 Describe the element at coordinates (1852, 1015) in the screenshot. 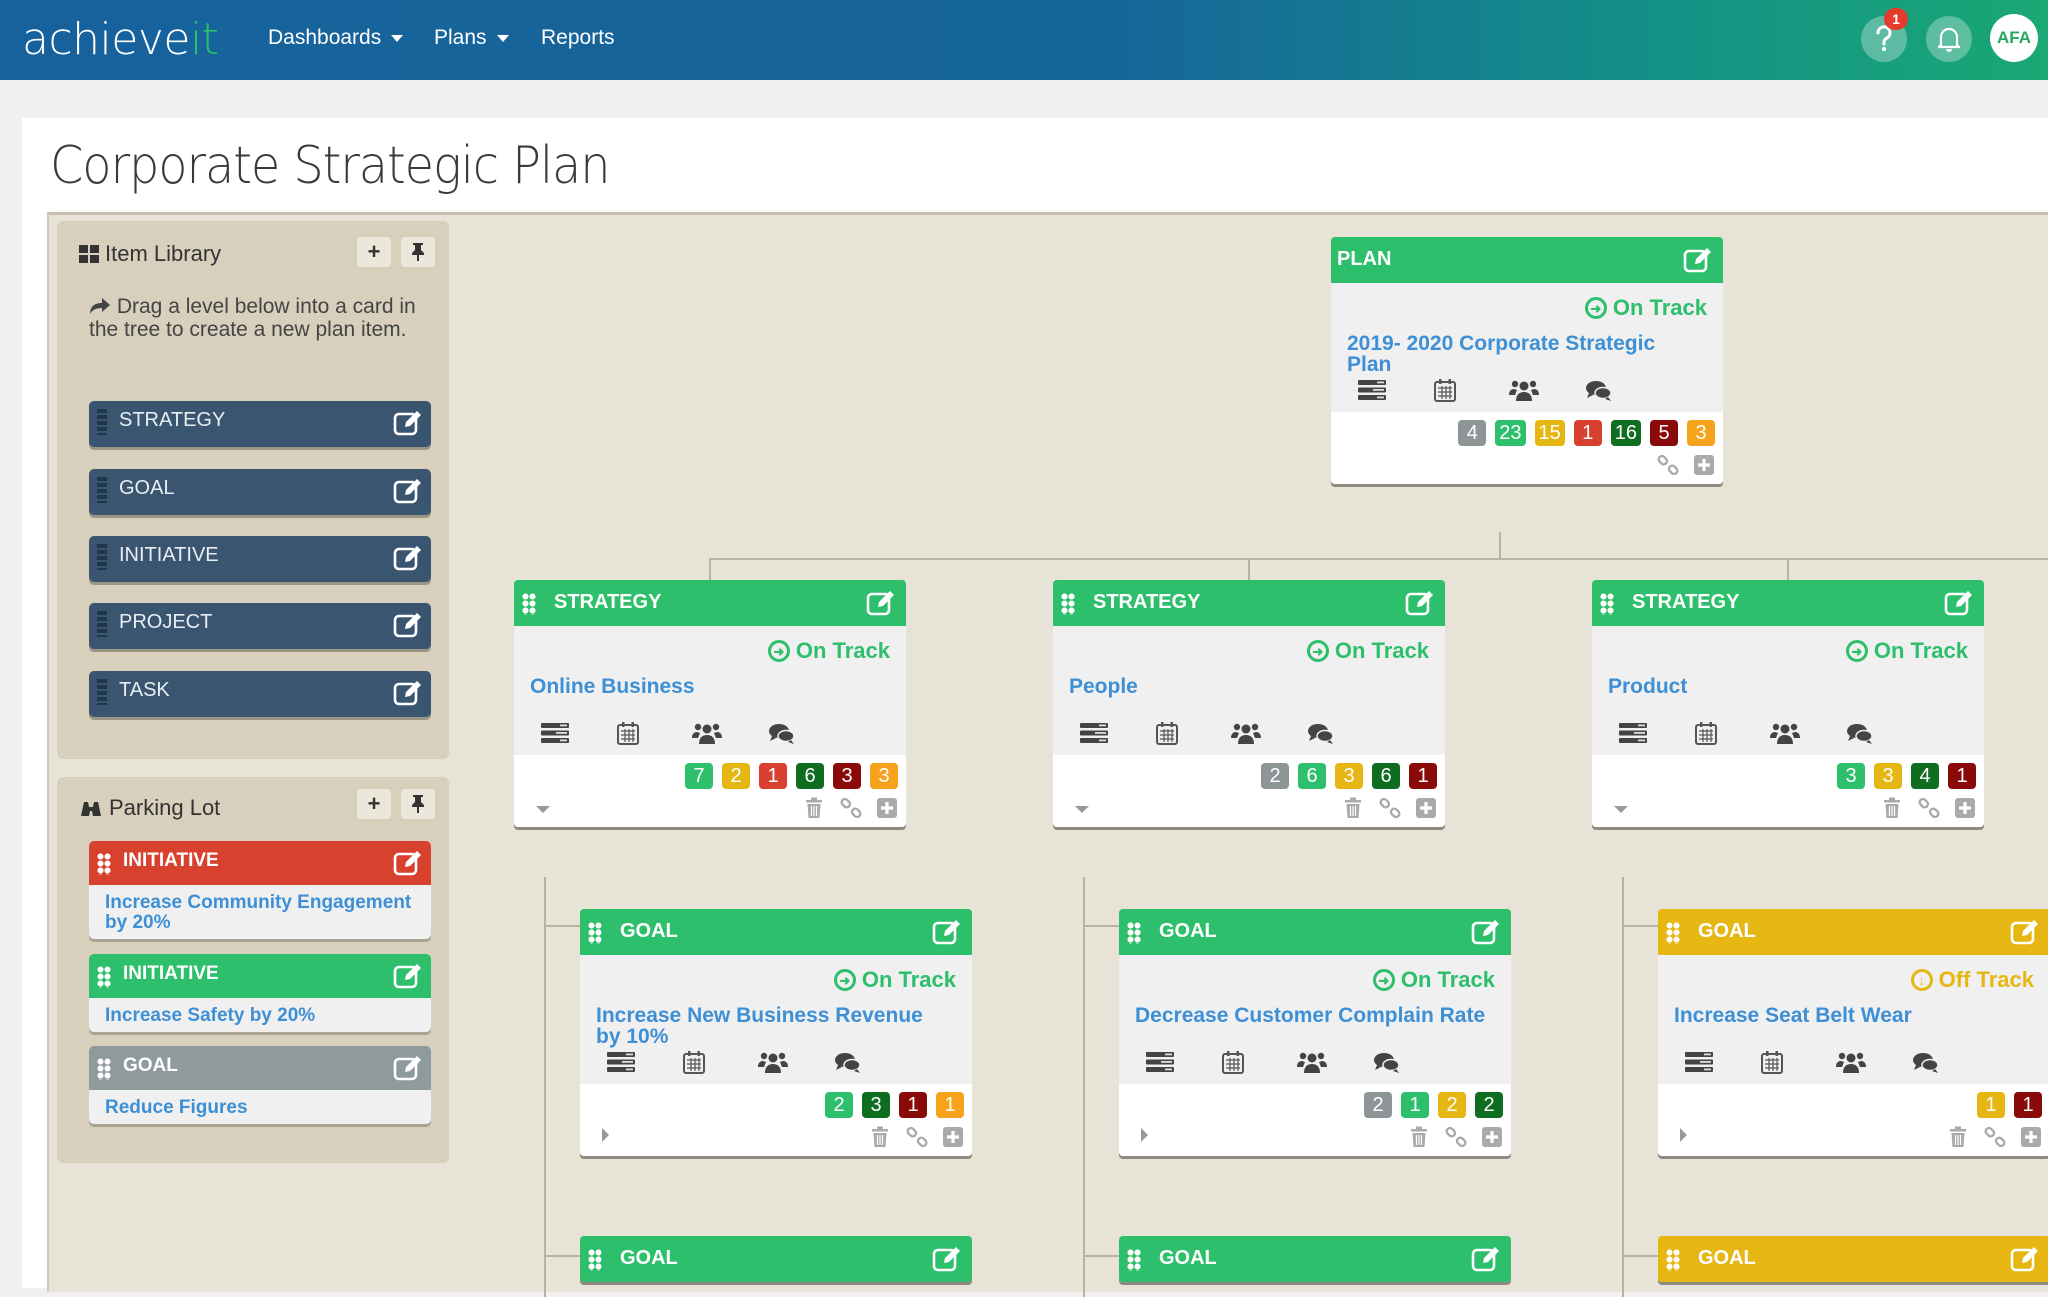

I see `card-title: Increase Seat Belt Wear` at that location.